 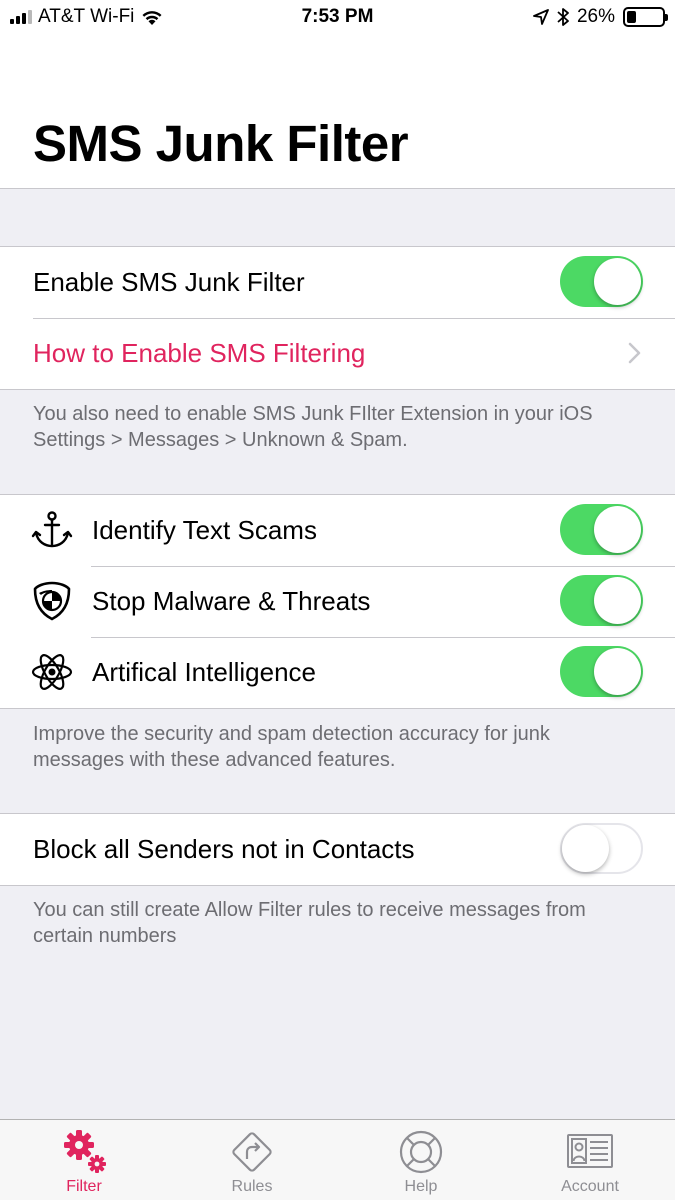 What do you see at coordinates (52, 601) in the screenshot?
I see `shield-icon` at bounding box center [52, 601].